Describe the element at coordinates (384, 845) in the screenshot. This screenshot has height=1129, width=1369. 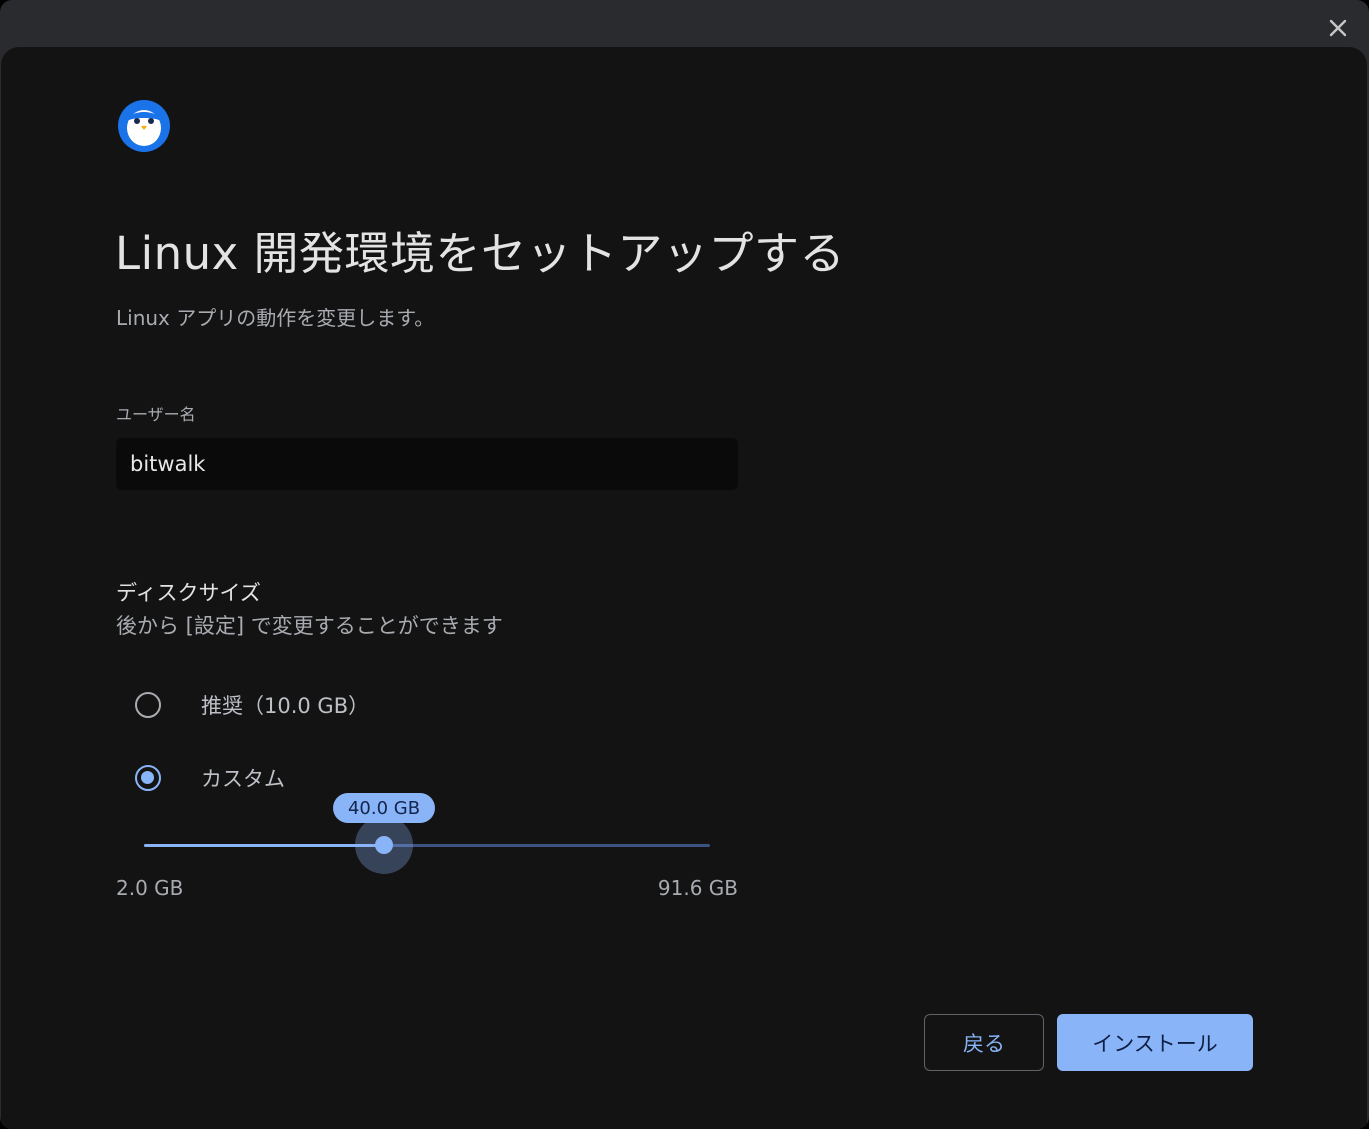
I see `slider-thumb` at that location.